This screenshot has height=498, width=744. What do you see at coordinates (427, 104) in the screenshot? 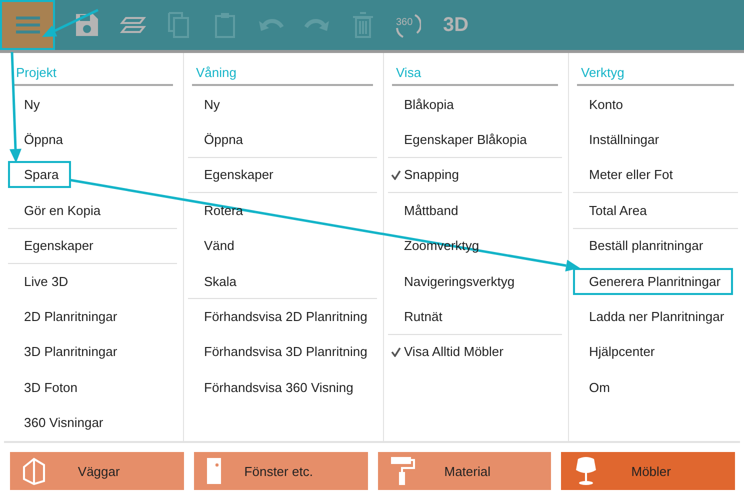
I see `menu-item: Blåkopia` at bounding box center [427, 104].